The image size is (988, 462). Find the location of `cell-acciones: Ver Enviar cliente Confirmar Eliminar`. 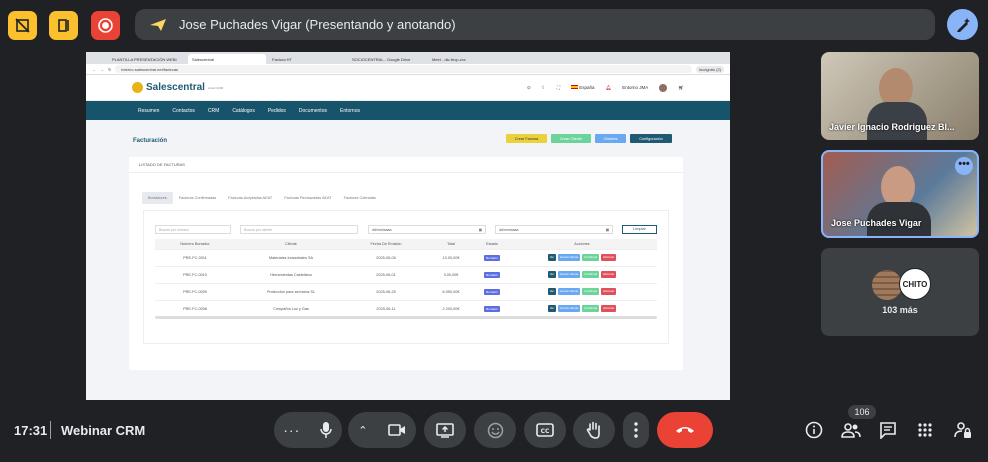

cell-acciones: Ver Enviar cliente Confirmar Eliminar is located at coordinates (582, 309).